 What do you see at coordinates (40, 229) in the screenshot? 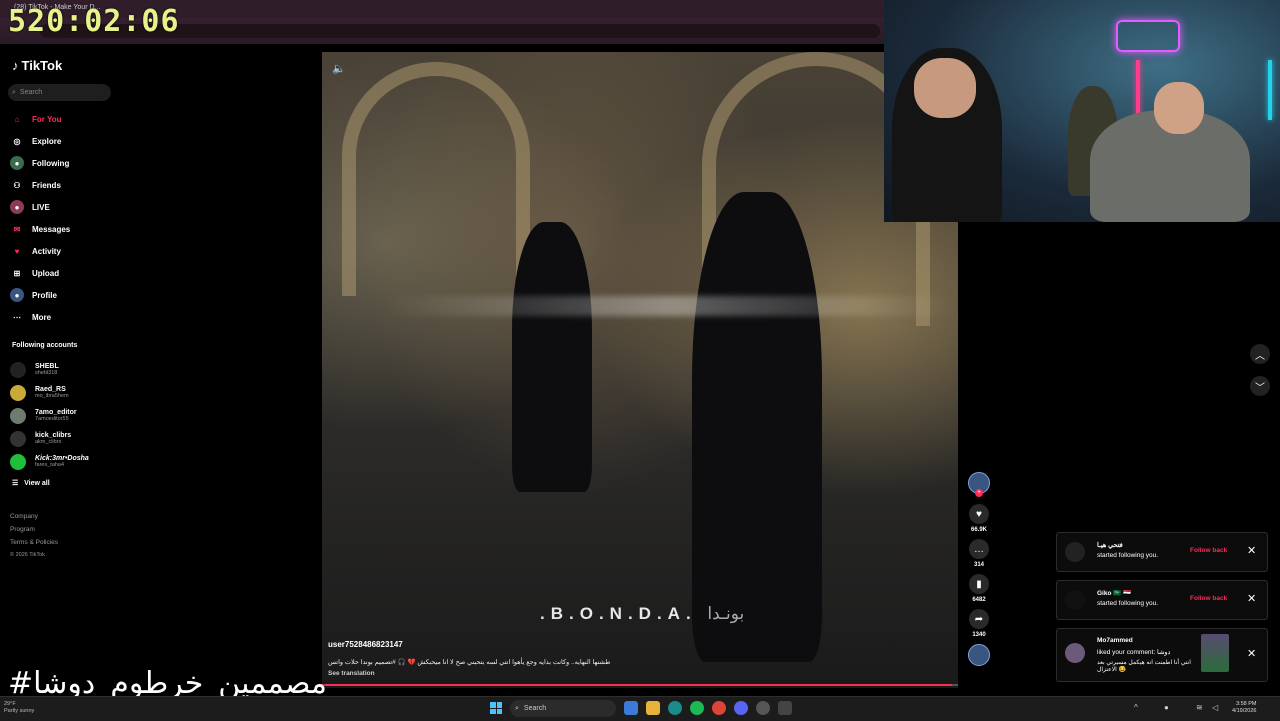
I see `nav-messages: ✉ Messages` at bounding box center [40, 229].